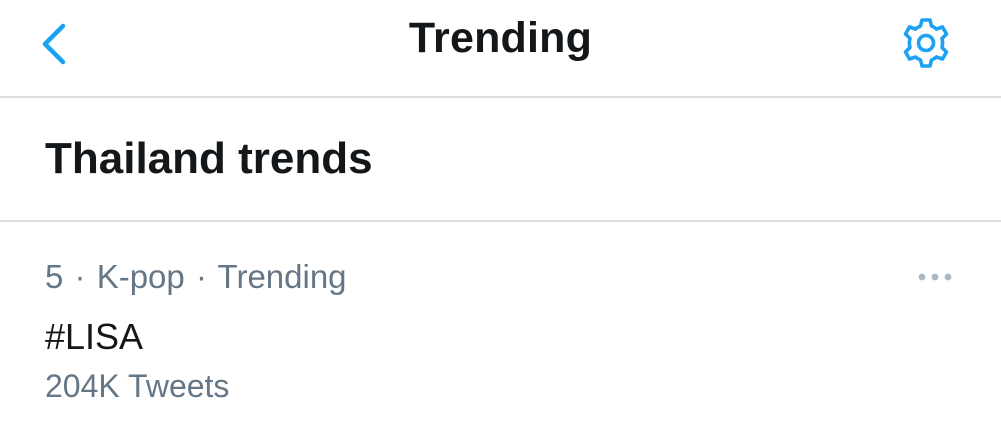 Image resolution: width=1001 pixels, height=443 pixels. Describe the element at coordinates (137, 386) in the screenshot. I see `tweet-count: 204K Tweets` at that location.